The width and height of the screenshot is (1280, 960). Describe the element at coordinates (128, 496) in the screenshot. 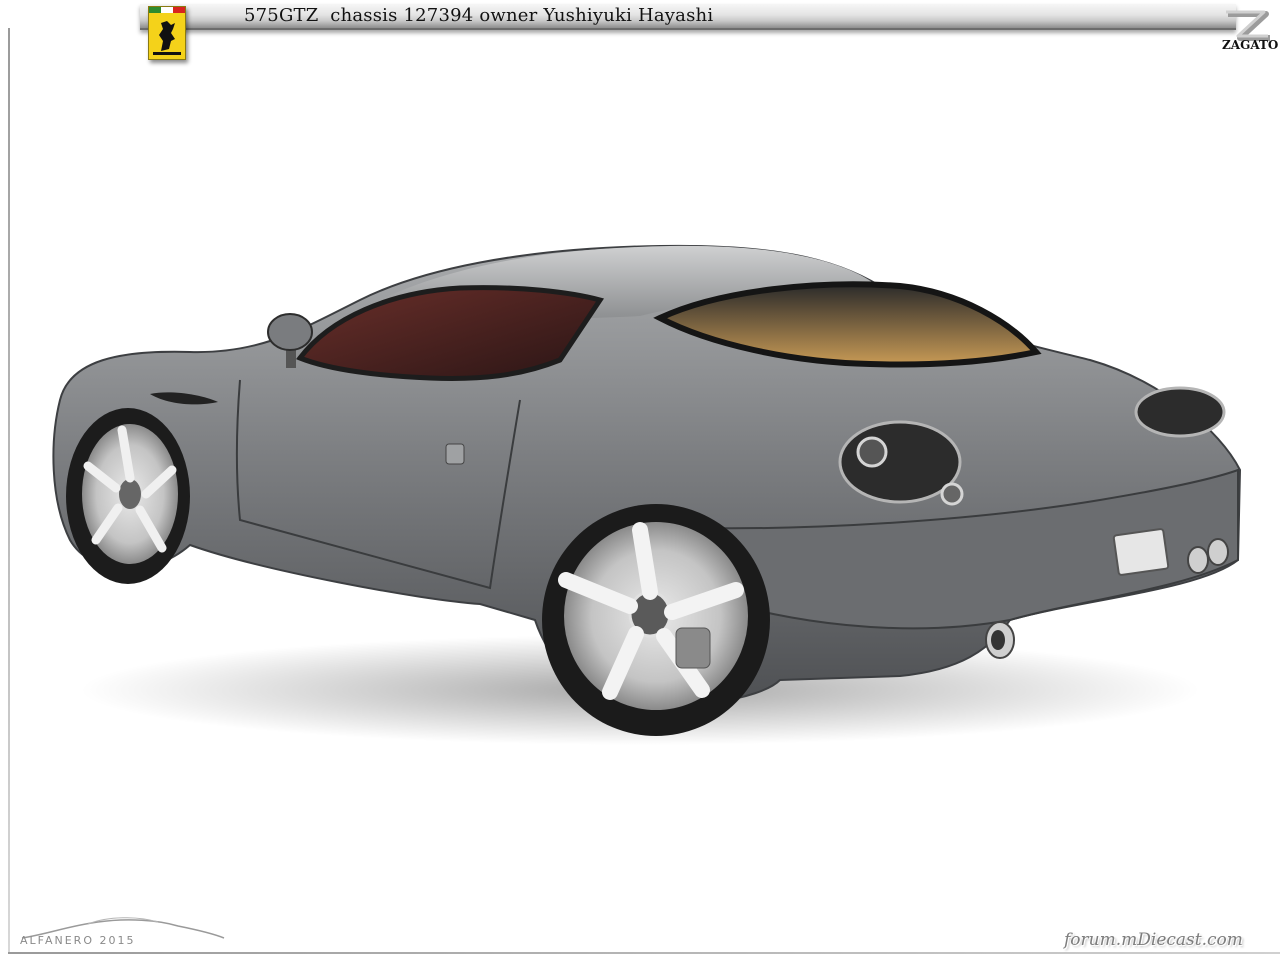

I see `front-wheel` at that location.